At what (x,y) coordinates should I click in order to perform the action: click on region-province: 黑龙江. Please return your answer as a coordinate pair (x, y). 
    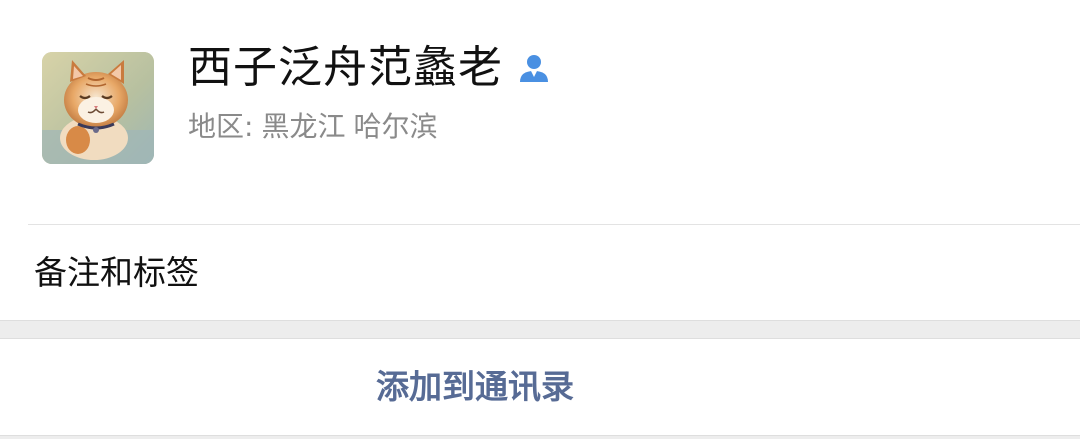
    Looking at the image, I should click on (303, 126).